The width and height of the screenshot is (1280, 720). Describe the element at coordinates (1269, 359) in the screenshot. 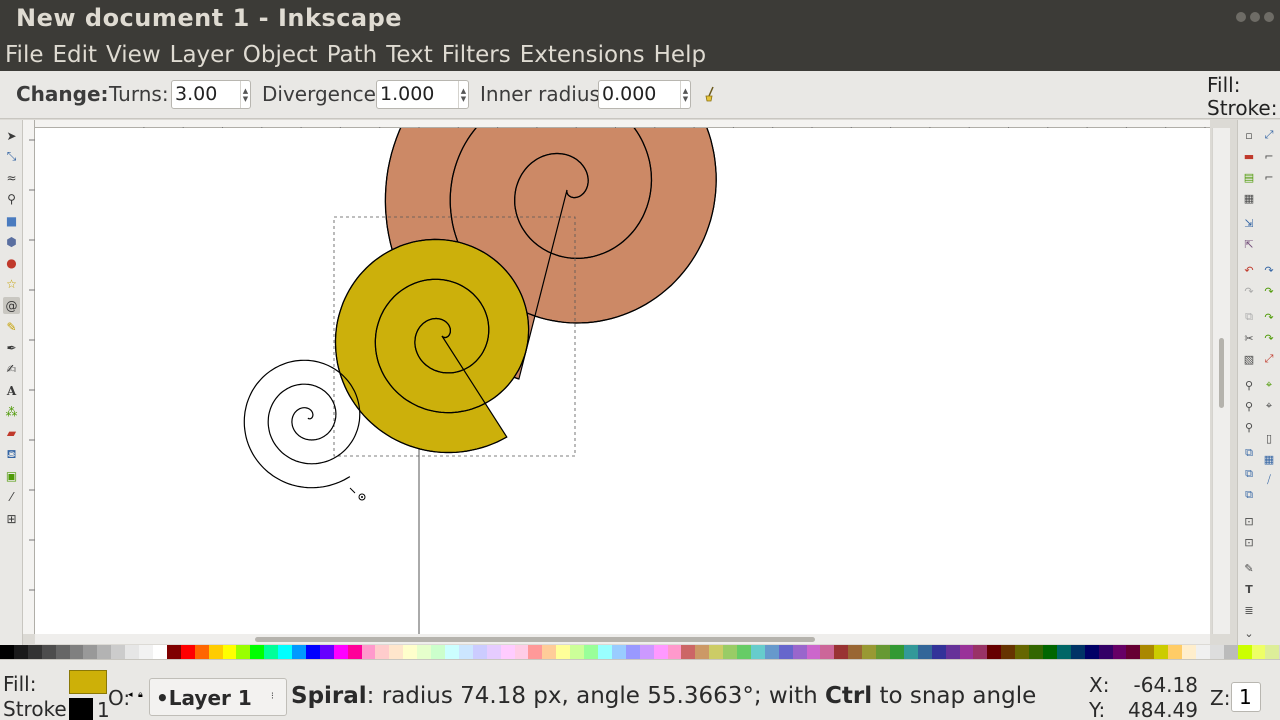

I see `snap-smooth-button: ⤢` at that location.